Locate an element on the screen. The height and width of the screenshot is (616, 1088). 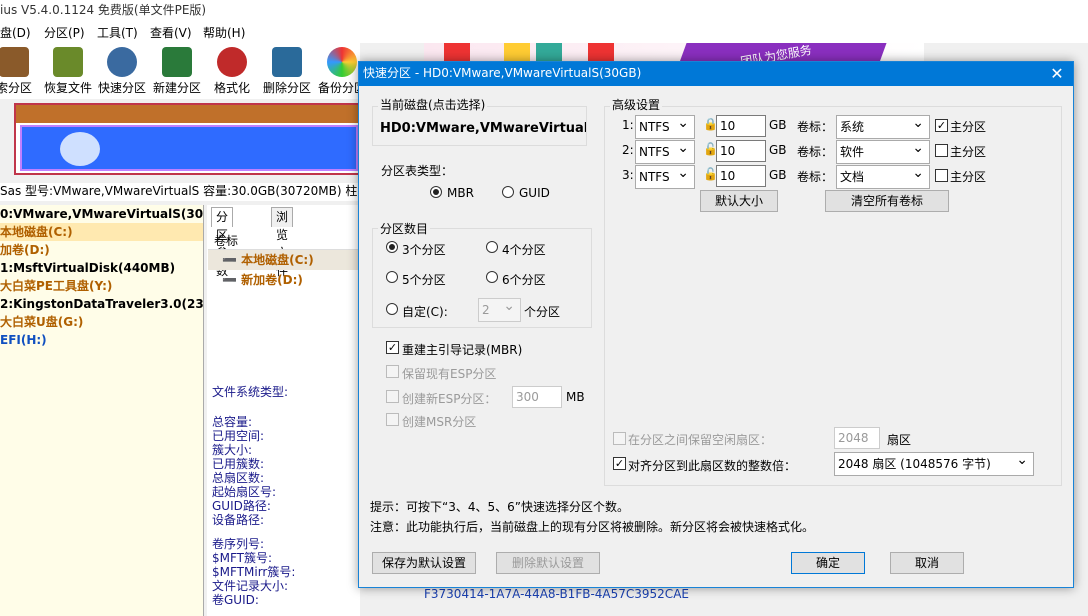
disk-map is located at coordinates (187, 139).